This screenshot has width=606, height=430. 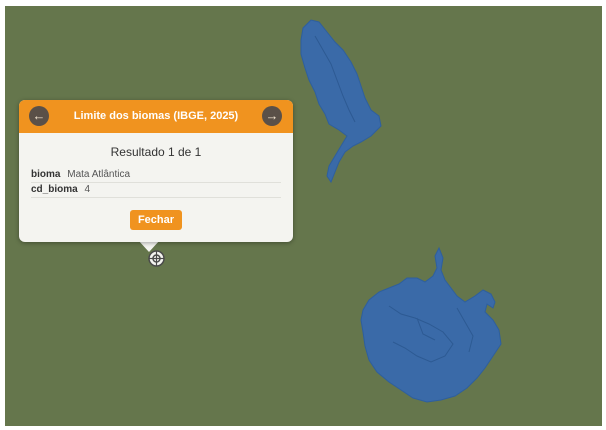 What do you see at coordinates (156, 220) in the screenshot?
I see `close-button: Fechar` at bounding box center [156, 220].